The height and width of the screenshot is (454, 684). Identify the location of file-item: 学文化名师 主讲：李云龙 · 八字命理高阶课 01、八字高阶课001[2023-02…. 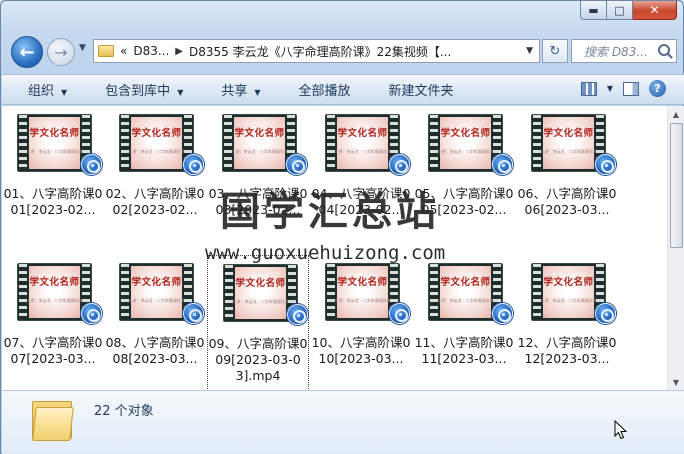
(53, 181).